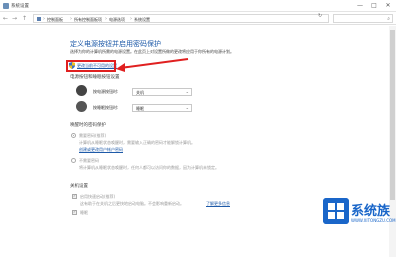 This screenshot has height=257, width=396. I want to click on breadcrumb: › 控制面板 › 所有控制面板项 › 电源选项 › 系统设置, so click(181, 18).